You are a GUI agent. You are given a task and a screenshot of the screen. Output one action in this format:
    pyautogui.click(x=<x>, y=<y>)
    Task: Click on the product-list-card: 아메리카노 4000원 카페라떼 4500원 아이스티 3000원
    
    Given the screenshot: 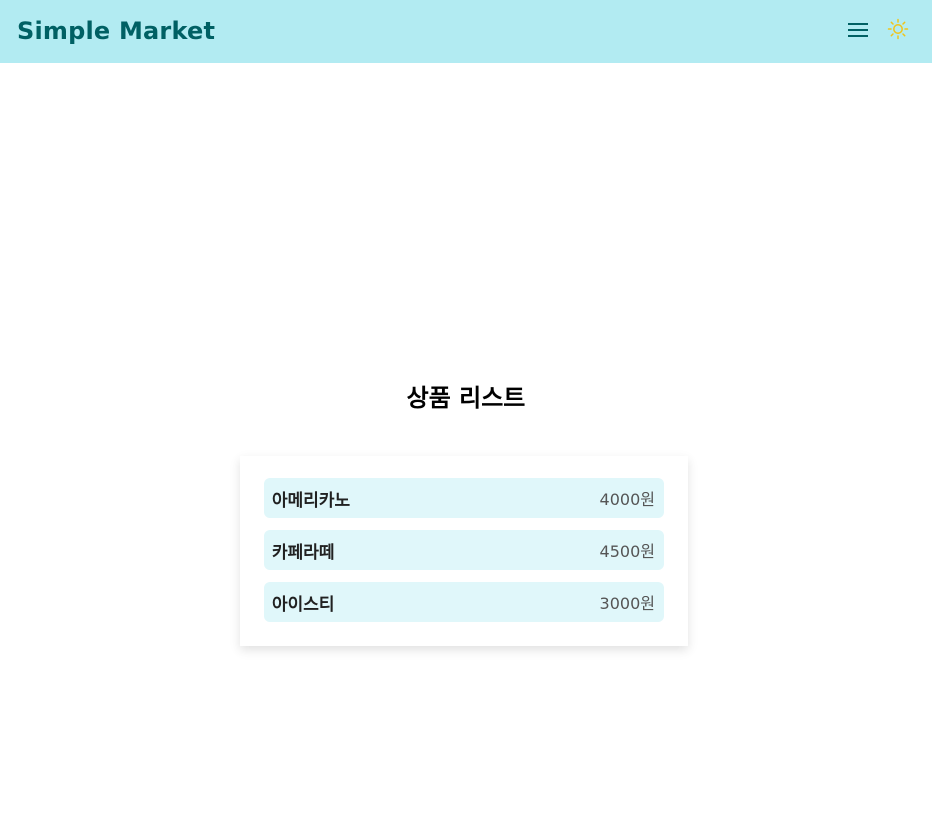 What is the action you would take?
    pyautogui.click(x=464, y=551)
    